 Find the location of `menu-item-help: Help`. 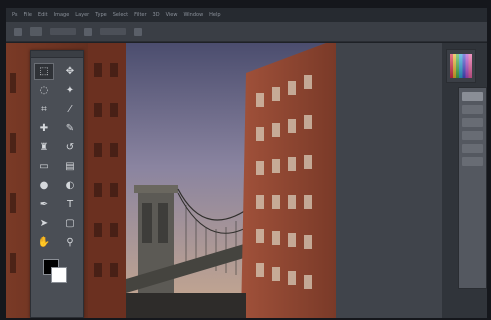

menu-item-help: Help is located at coordinates (214, 15).